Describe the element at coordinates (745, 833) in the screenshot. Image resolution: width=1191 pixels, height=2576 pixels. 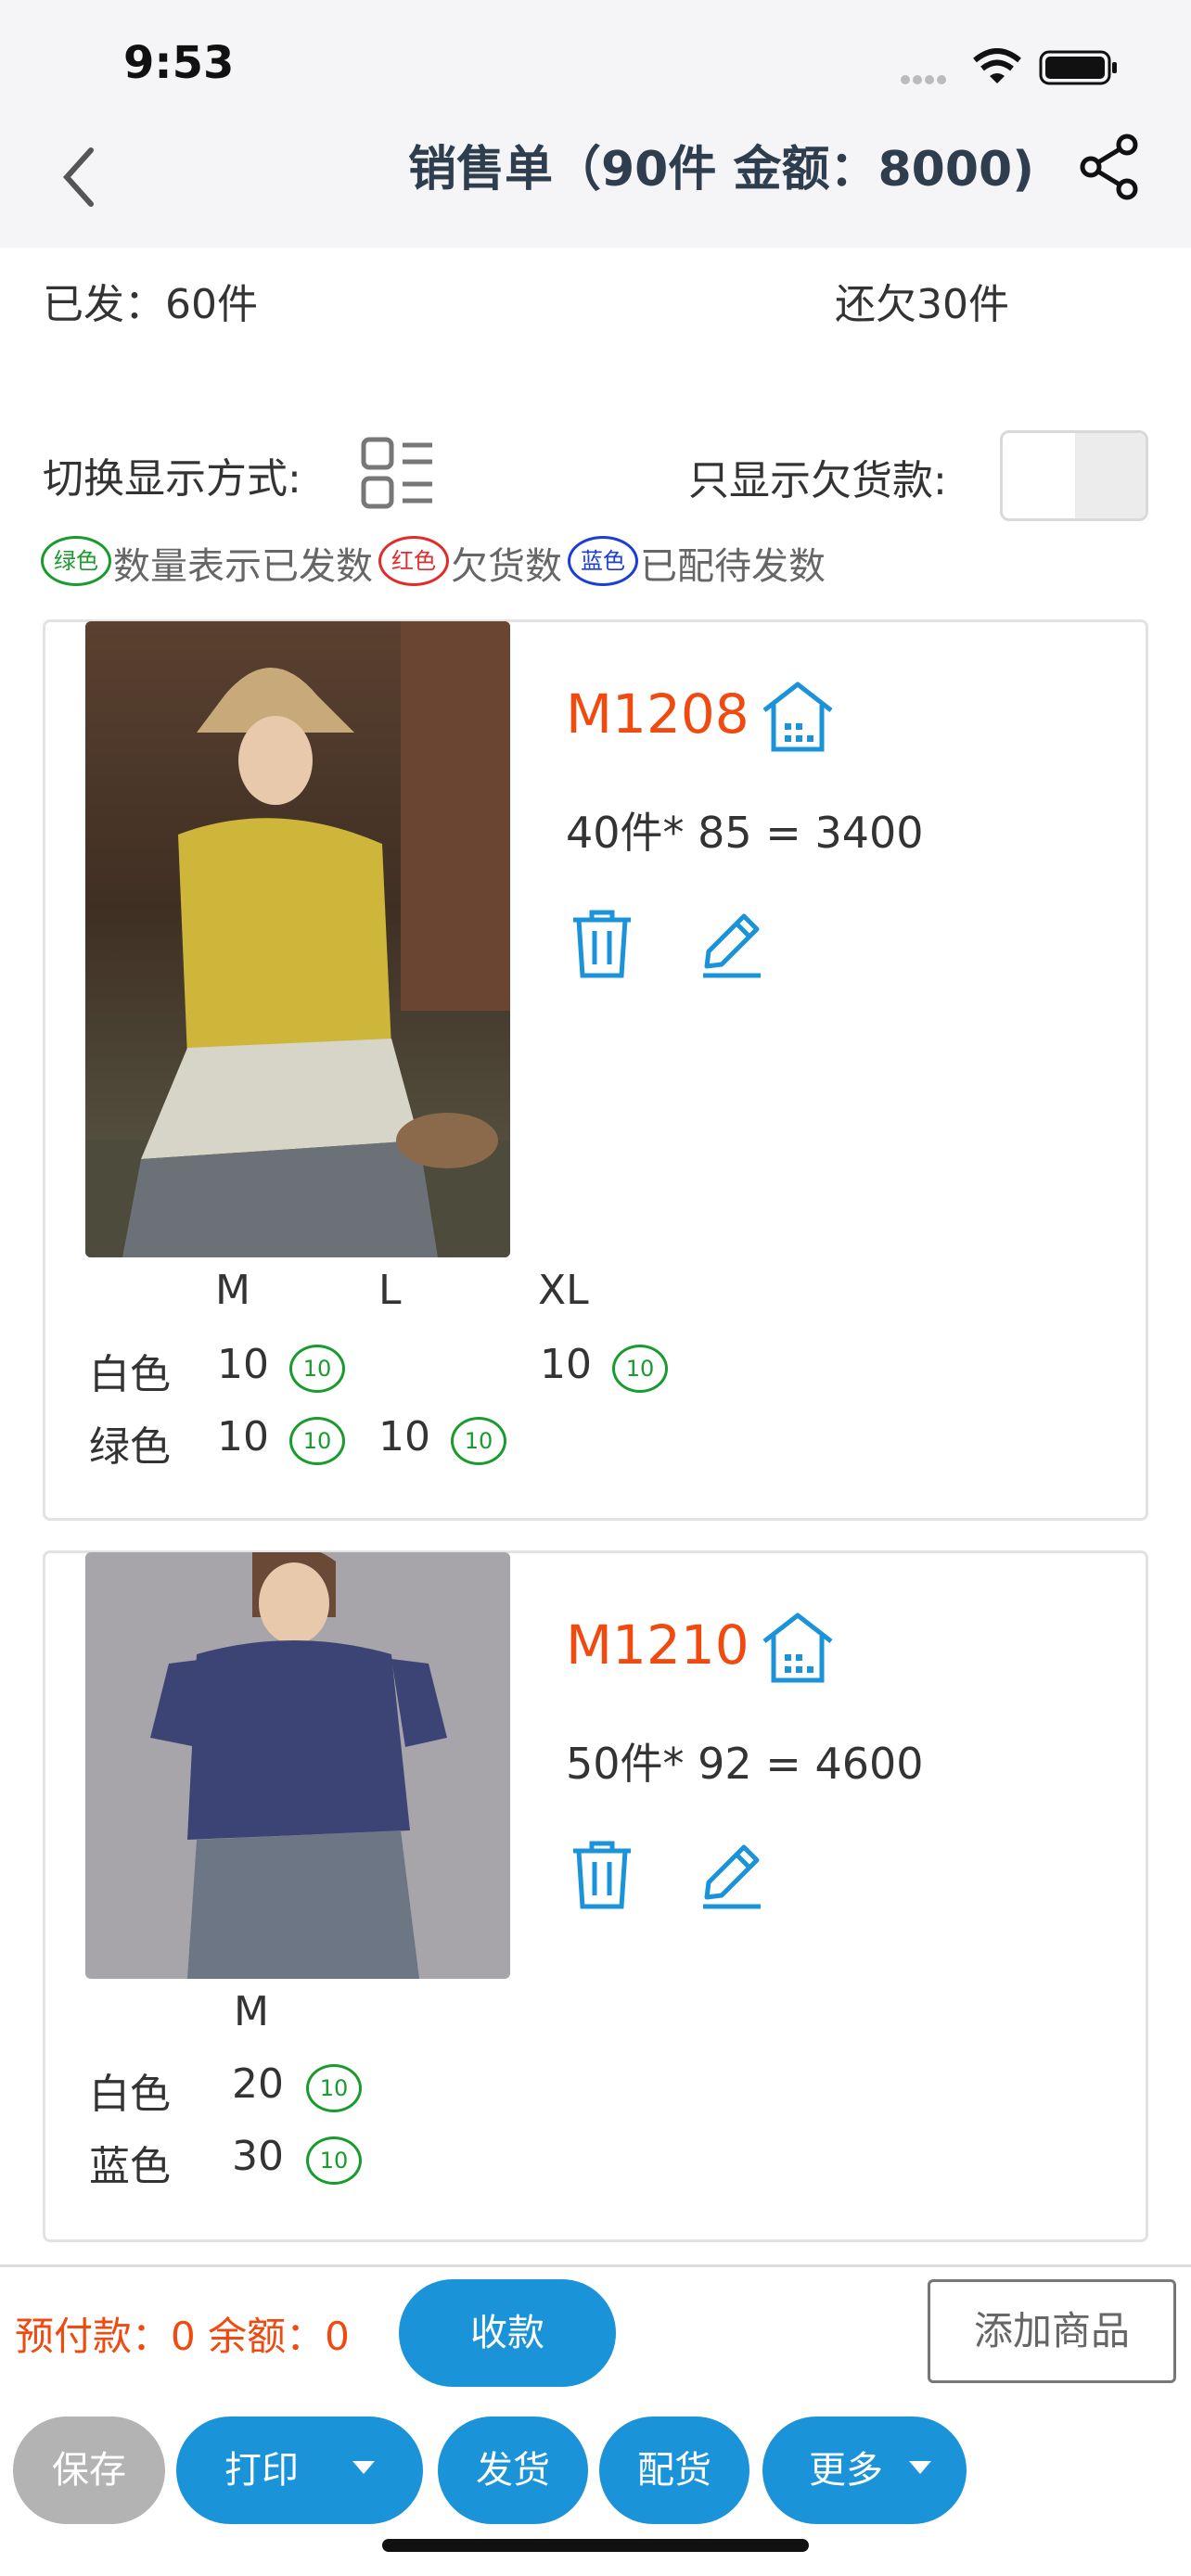
I see `price-calculation: 40件* 85 = 3400` at that location.